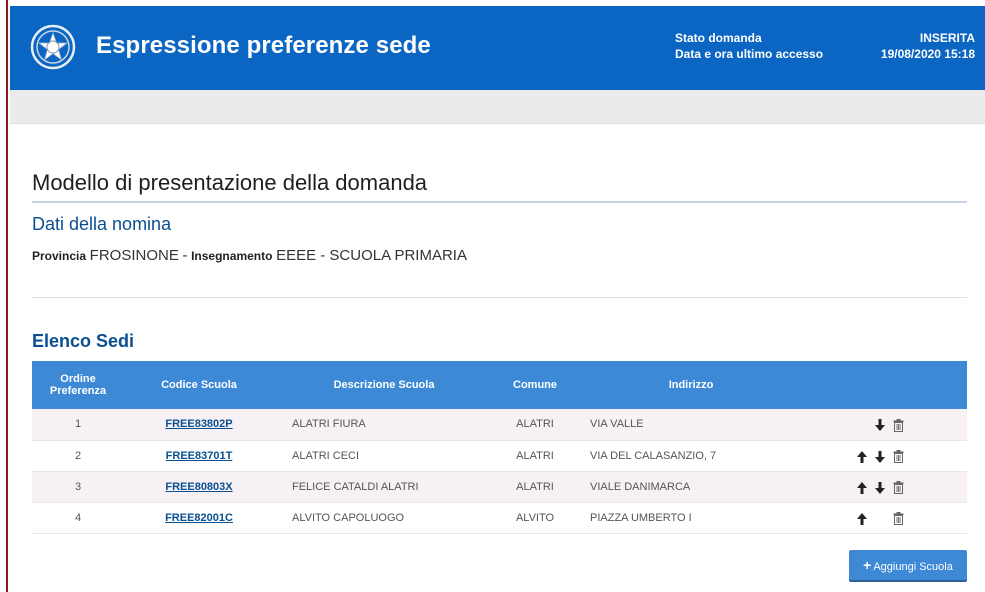 This screenshot has height=592, width=985. Describe the element at coordinates (749, 46) in the screenshot. I see `status-labels: Stato domanda Data e ora ultimo accesso` at that location.